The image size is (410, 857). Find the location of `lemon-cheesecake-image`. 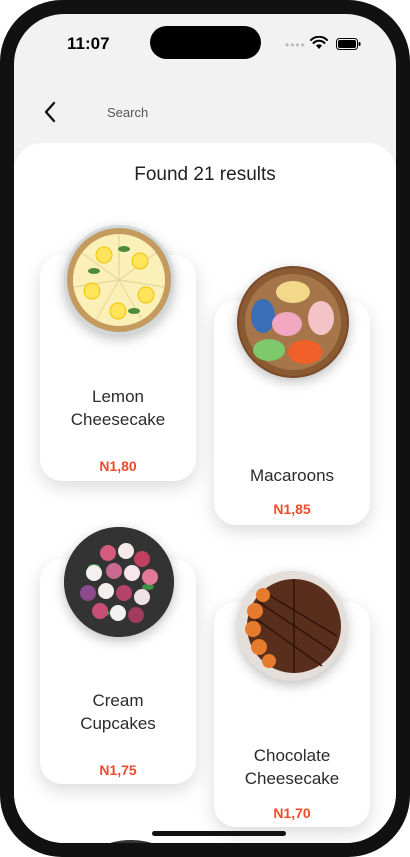

lemon-cheesecake-image is located at coordinates (119, 280).